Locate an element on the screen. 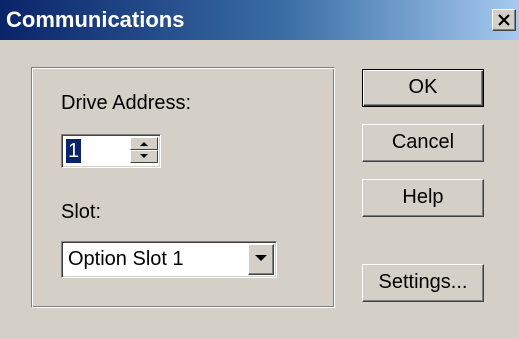 This screenshot has height=339, width=519. chevron-down-icon is located at coordinates (261, 258).